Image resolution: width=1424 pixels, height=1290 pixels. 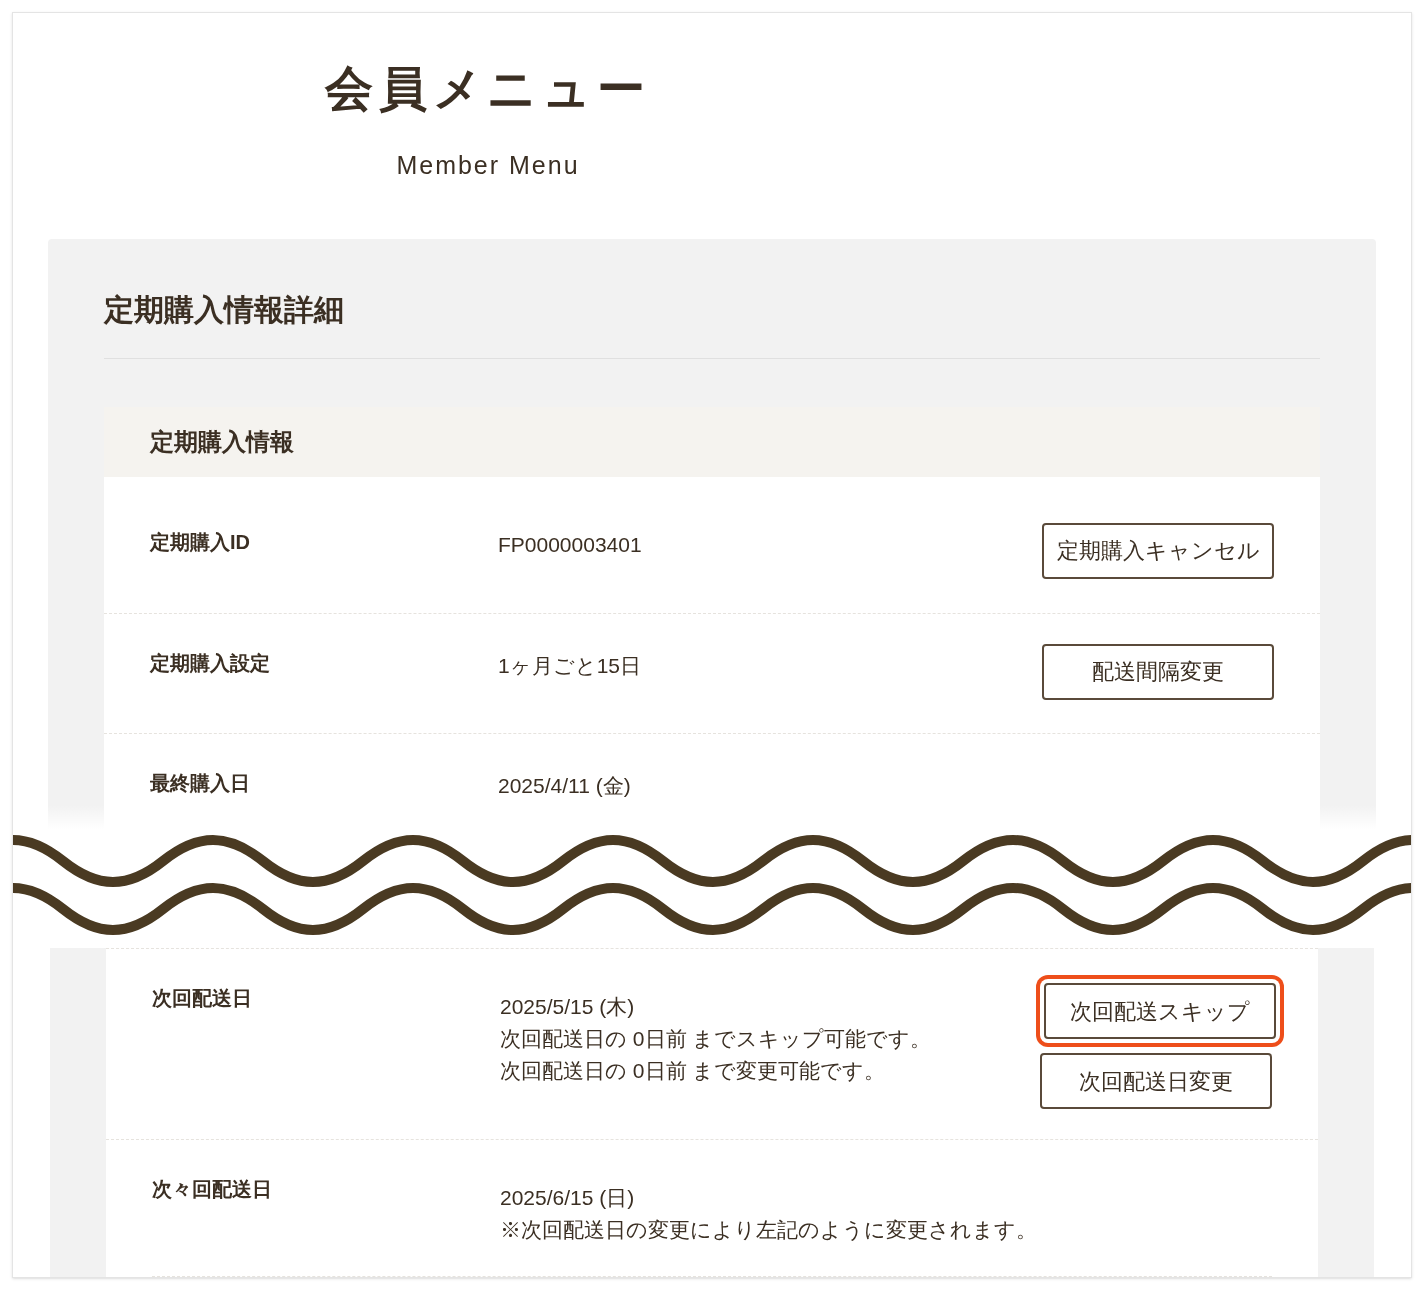 I want to click on action-button: 配送間隔変更, so click(x=1158, y=671).